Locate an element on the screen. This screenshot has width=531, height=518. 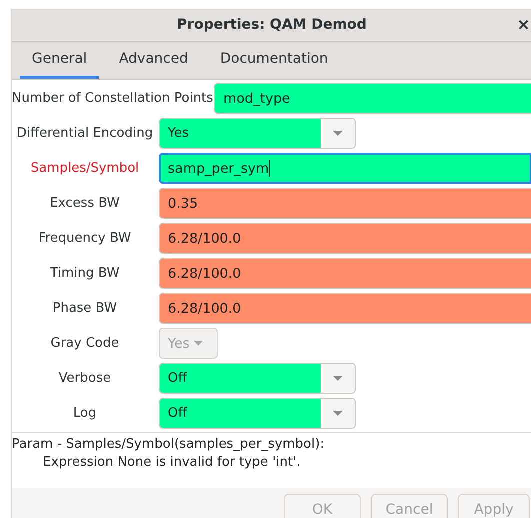
field-label: Log is located at coordinates (85, 413).